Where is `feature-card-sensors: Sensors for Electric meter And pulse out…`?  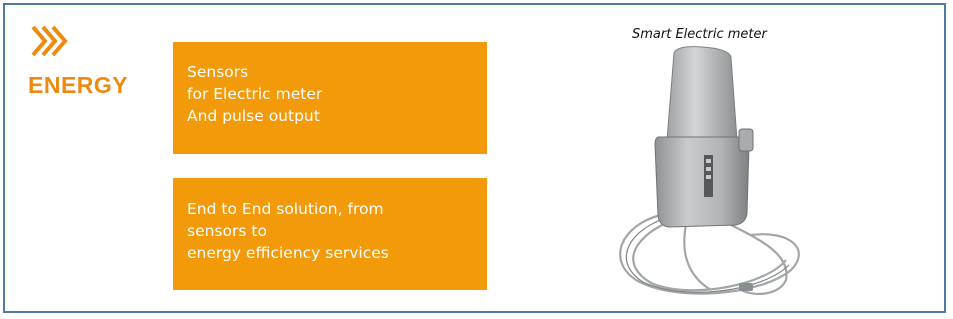
feature-card-sensors: Sensors for Electric meter And pulse out… is located at coordinates (330, 98).